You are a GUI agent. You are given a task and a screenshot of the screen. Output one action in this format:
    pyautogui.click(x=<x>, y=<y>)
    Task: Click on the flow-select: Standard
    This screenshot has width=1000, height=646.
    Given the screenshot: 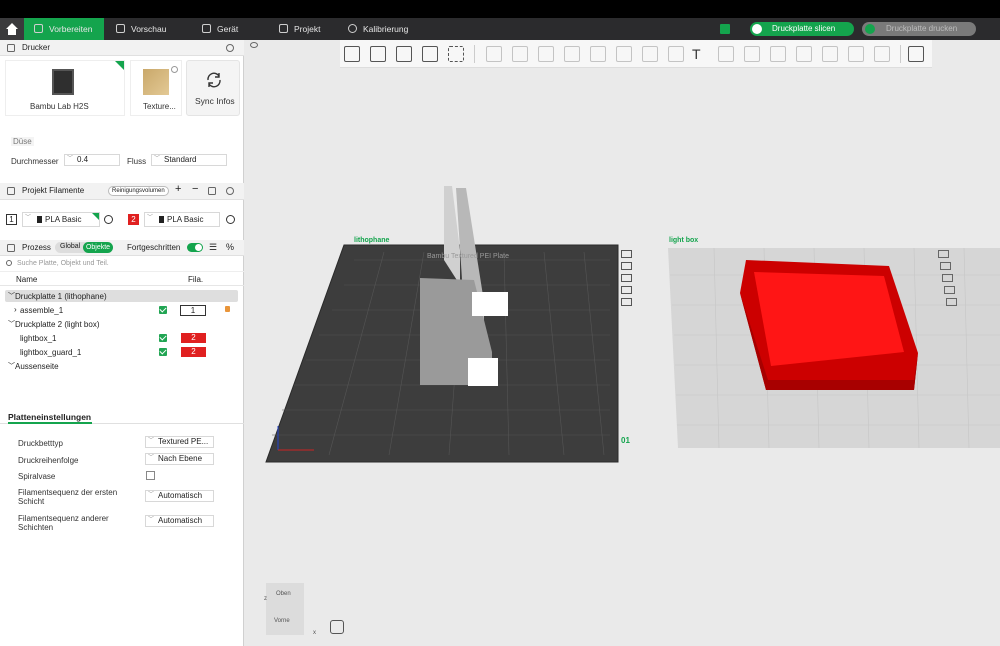 What is the action you would take?
    pyautogui.click(x=189, y=160)
    